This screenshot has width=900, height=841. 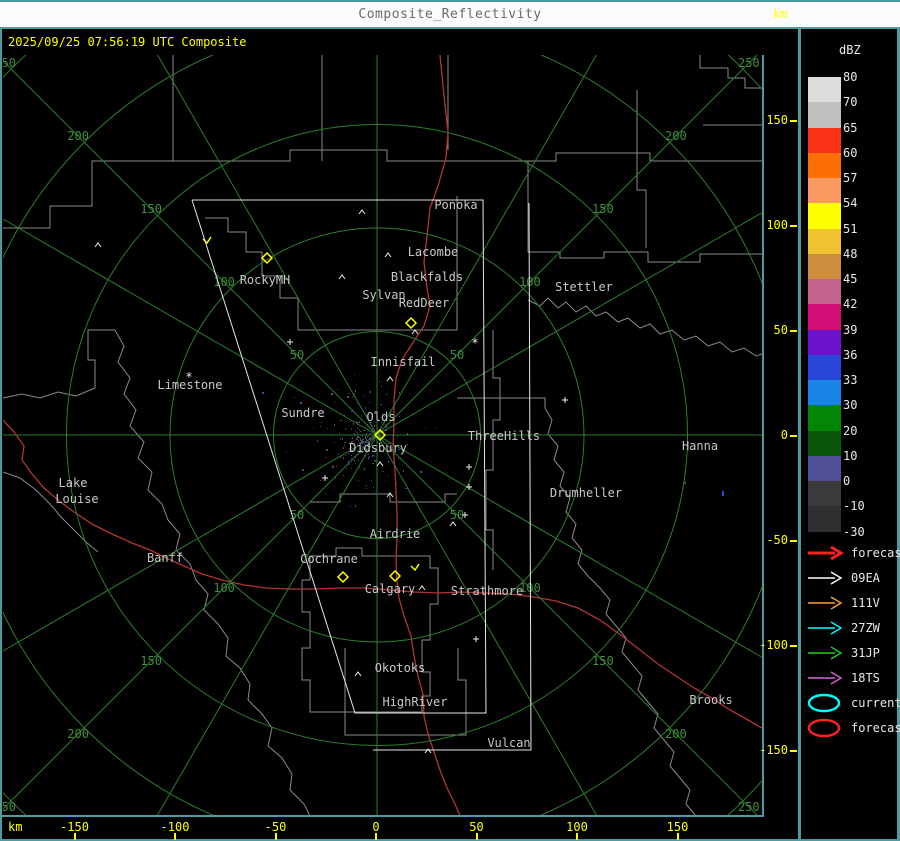 What do you see at coordinates (850, 228) in the screenshot?
I see `dbz-scale-label: 51` at bounding box center [850, 228].